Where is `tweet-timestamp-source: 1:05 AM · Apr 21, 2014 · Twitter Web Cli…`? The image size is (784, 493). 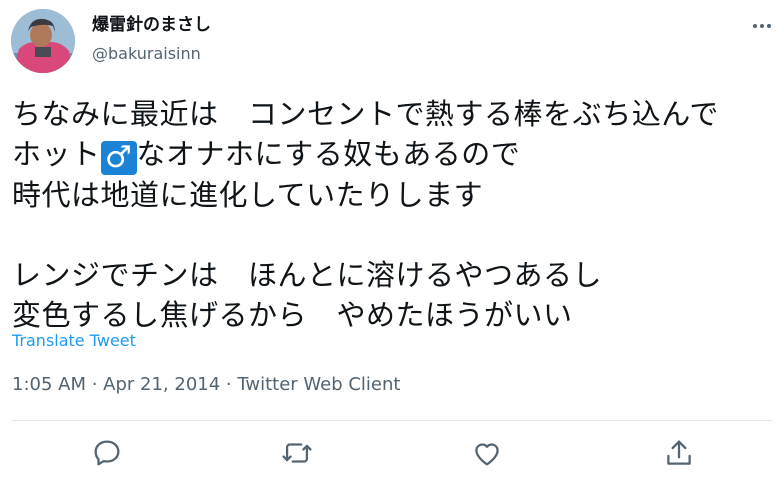
tweet-timestamp-source: 1:05 AM · Apr 21, 2014 · Twitter Web Cli… is located at coordinates (206, 385).